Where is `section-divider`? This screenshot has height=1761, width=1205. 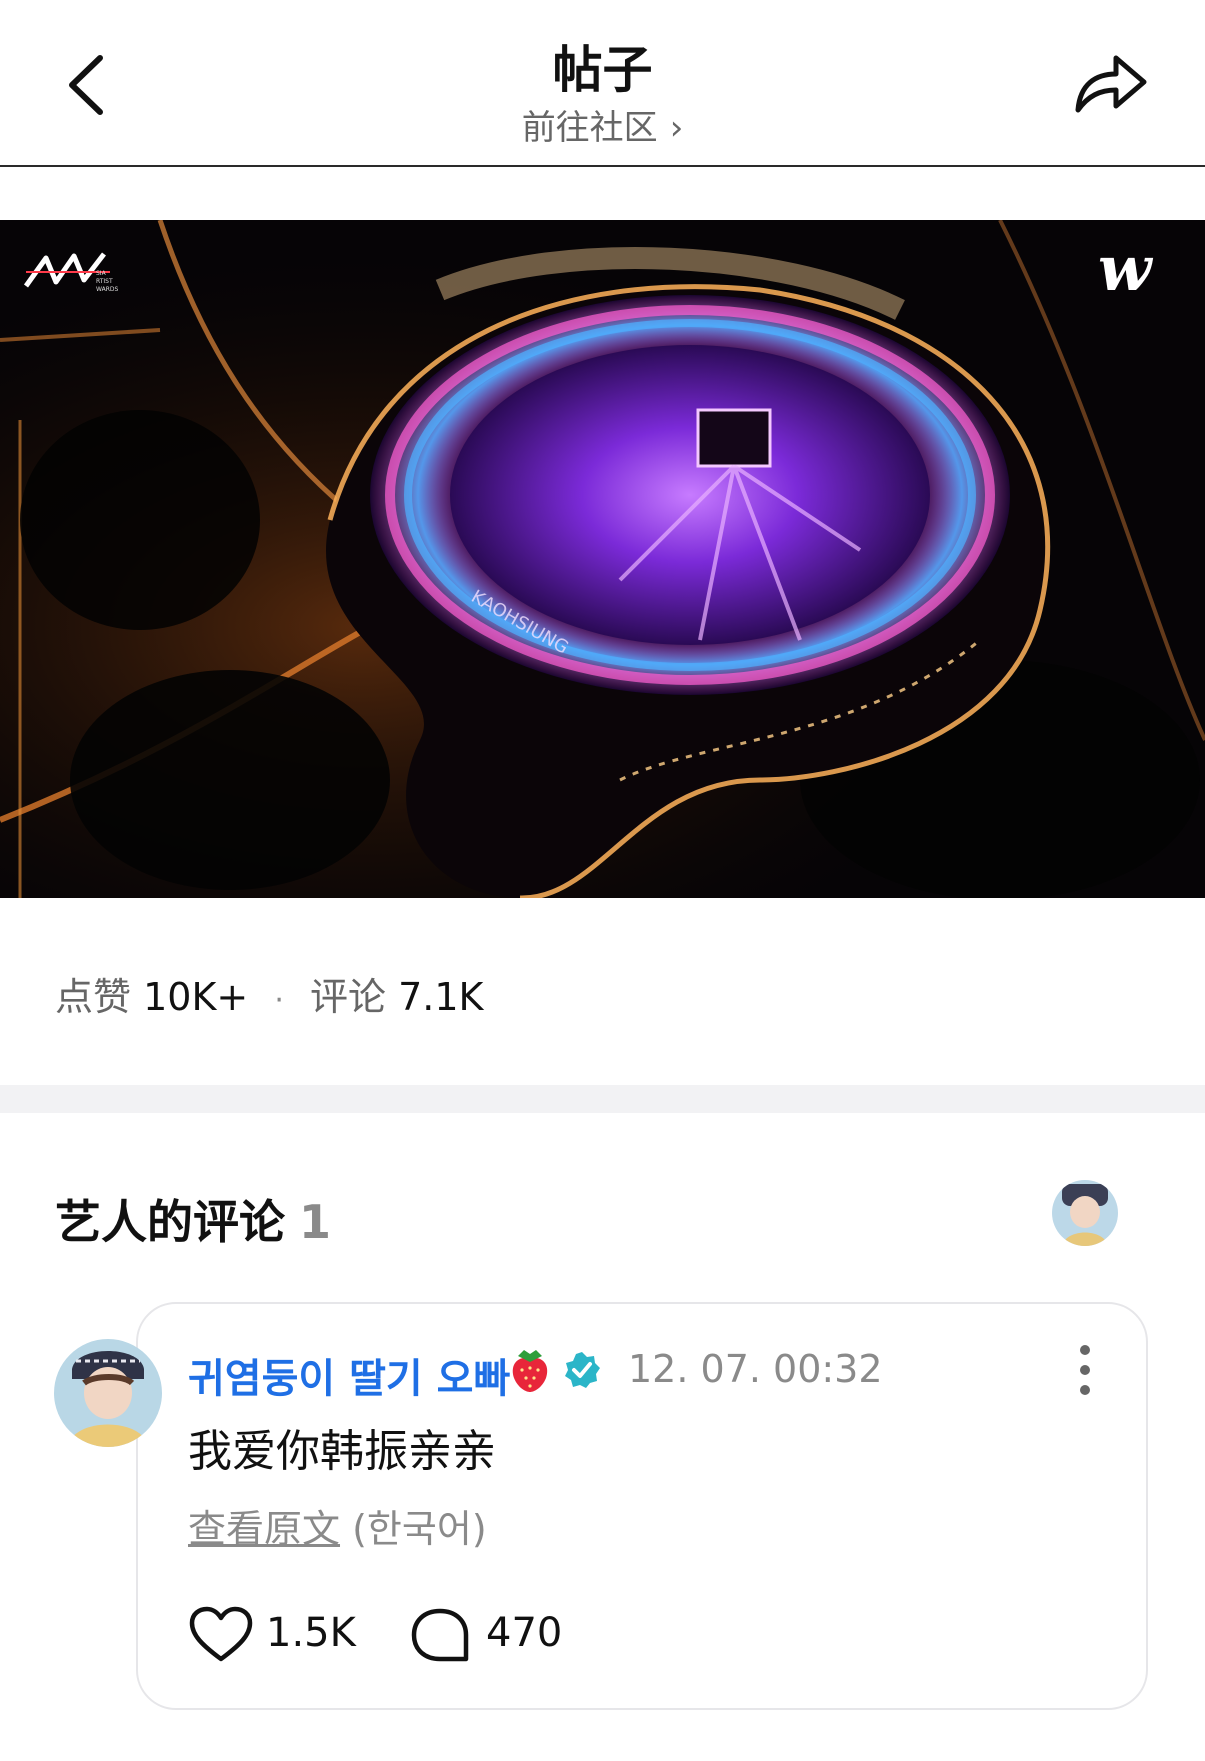
section-divider is located at coordinates (602, 1099).